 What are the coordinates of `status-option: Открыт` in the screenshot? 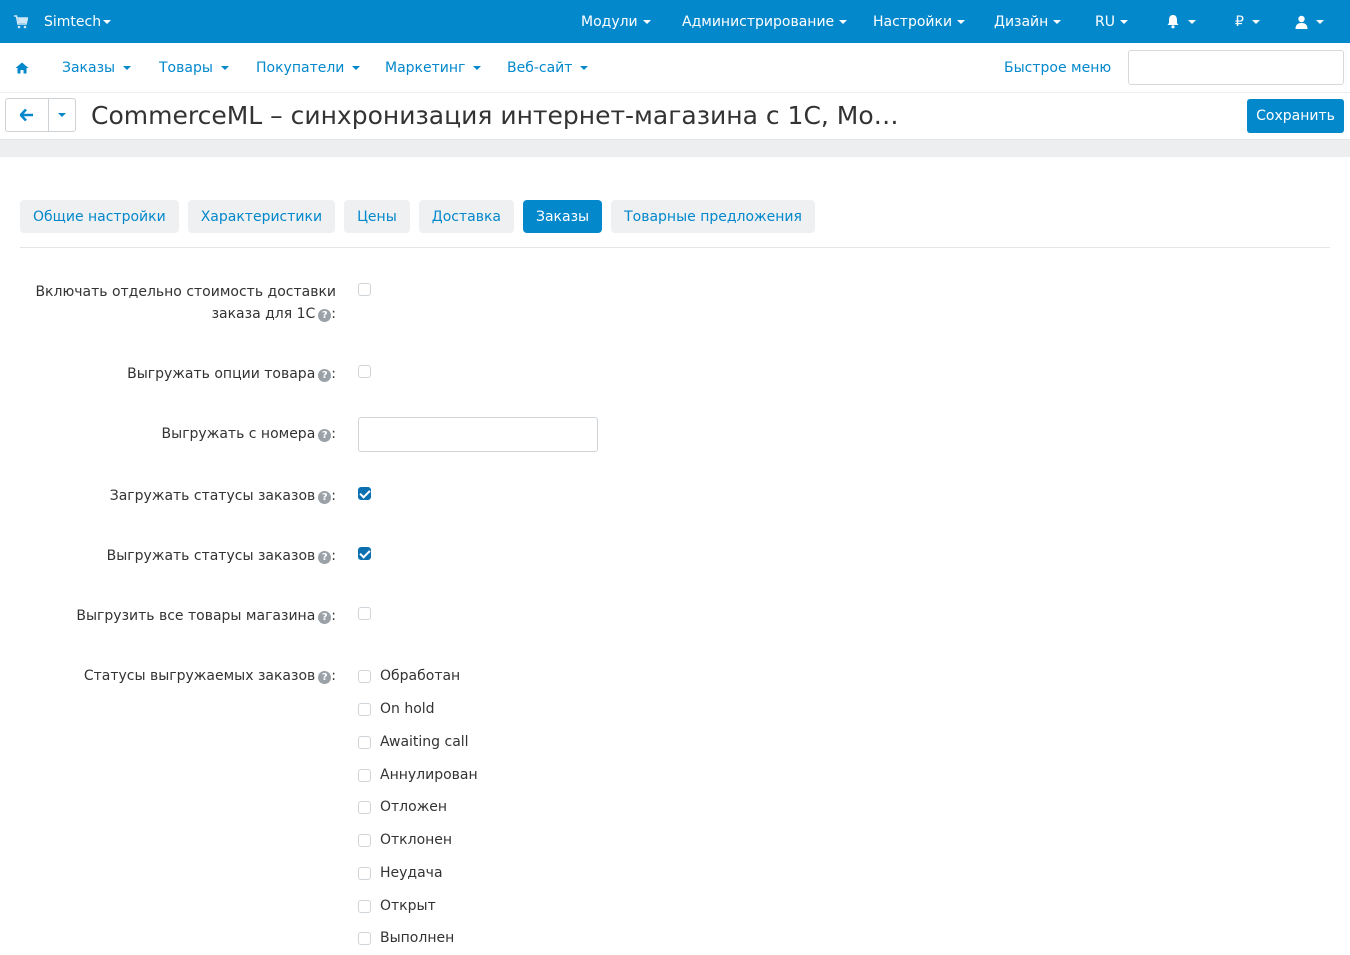 It's located at (397, 906).